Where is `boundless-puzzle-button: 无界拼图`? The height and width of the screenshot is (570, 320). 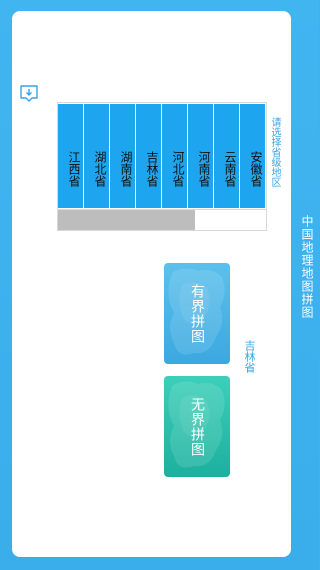 boundless-puzzle-button: 无界拼图 is located at coordinates (197, 426).